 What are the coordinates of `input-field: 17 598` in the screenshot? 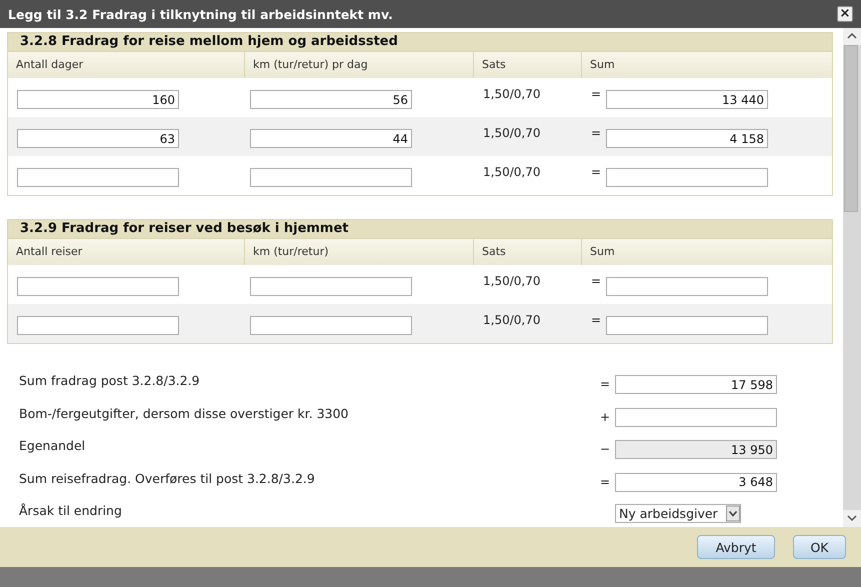 It's located at (696, 384).